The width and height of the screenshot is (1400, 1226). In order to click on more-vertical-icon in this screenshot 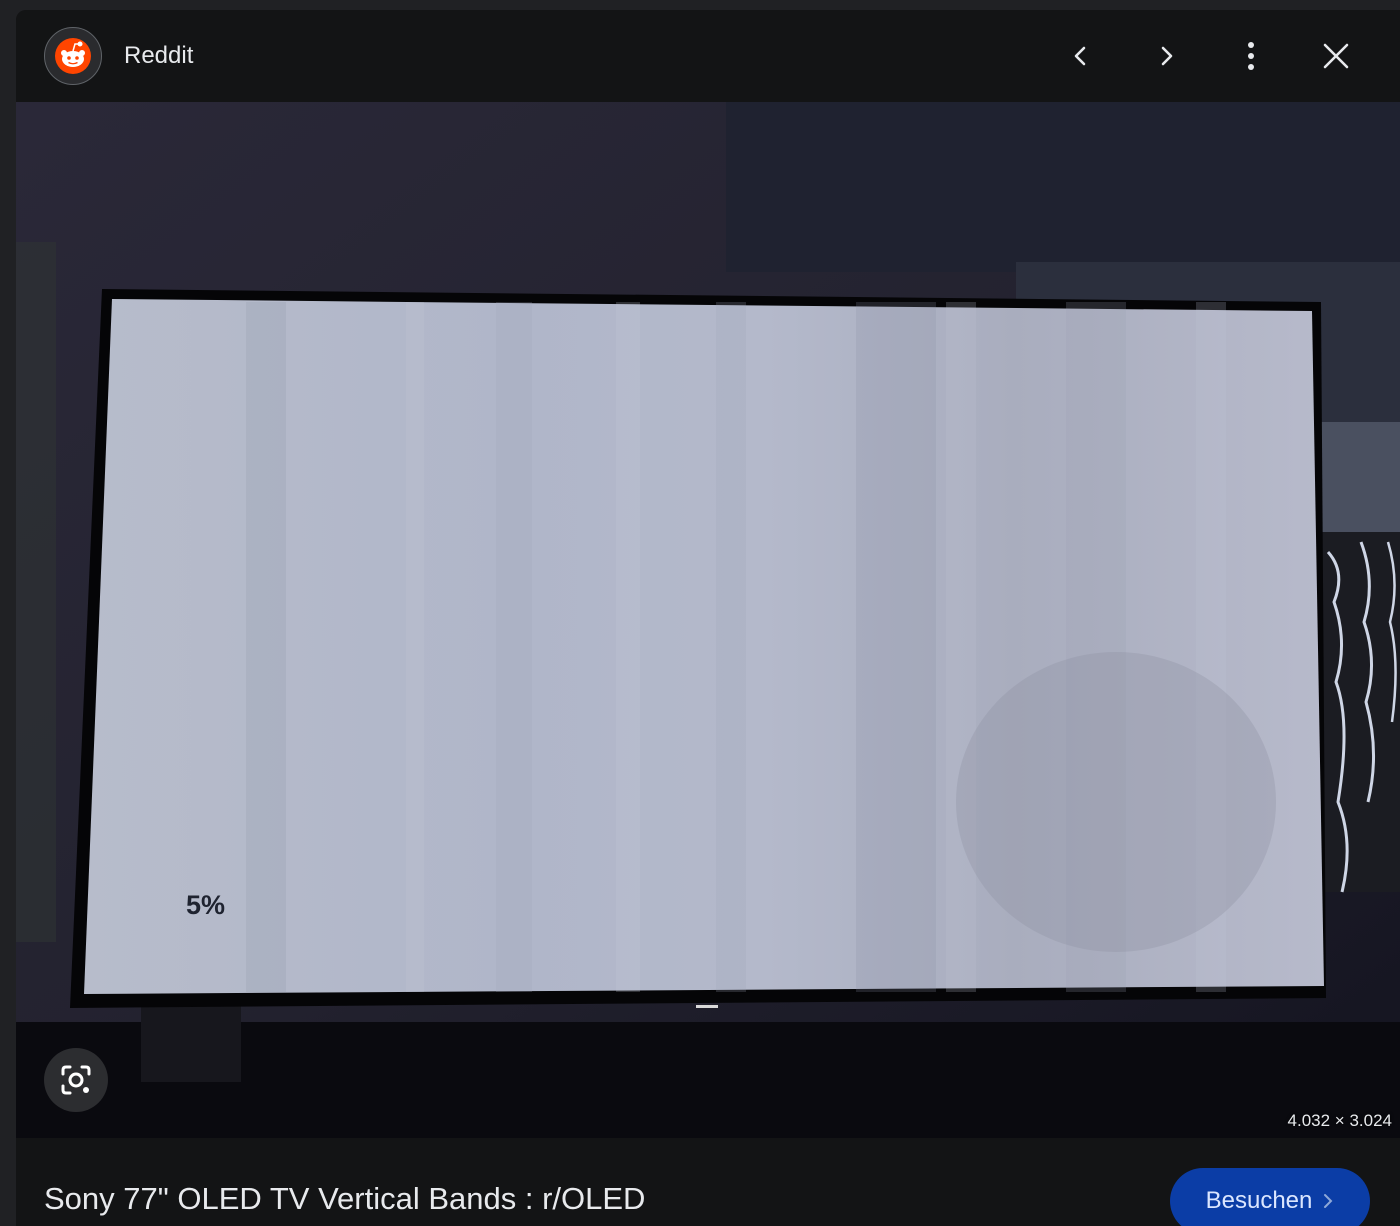, I will do `click(1251, 56)`.